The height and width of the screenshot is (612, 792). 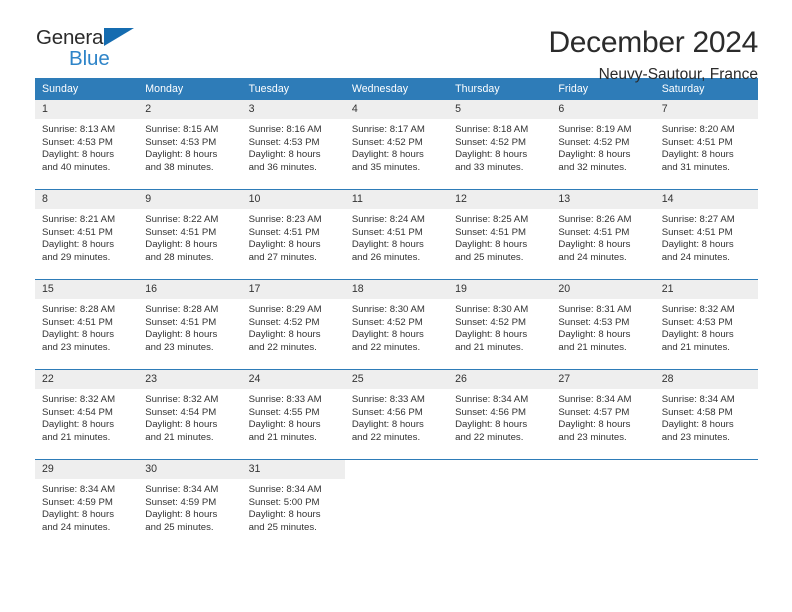 What do you see at coordinates (706, 379) in the screenshot?
I see `day-number: 28` at bounding box center [706, 379].